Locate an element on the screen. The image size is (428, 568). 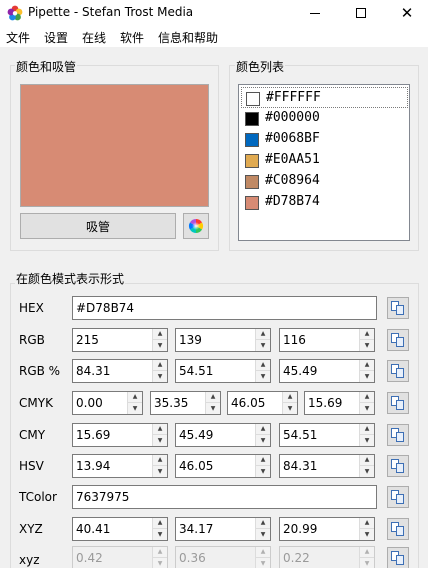
xyz-x-stepper: 40.41 ▲ ▼ is located at coordinates (120, 529).